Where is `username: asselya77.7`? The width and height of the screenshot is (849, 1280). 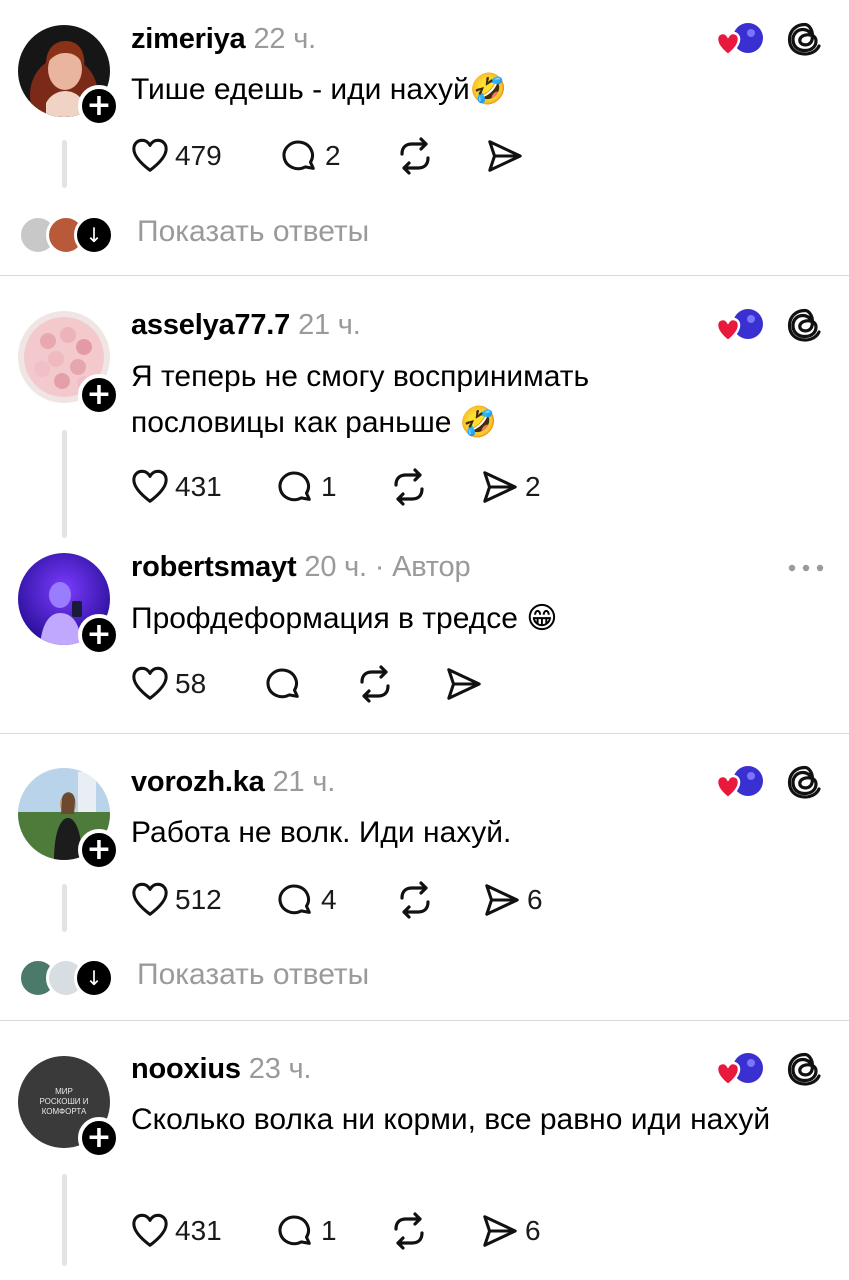
username: asselya77.7 is located at coordinates (210, 325).